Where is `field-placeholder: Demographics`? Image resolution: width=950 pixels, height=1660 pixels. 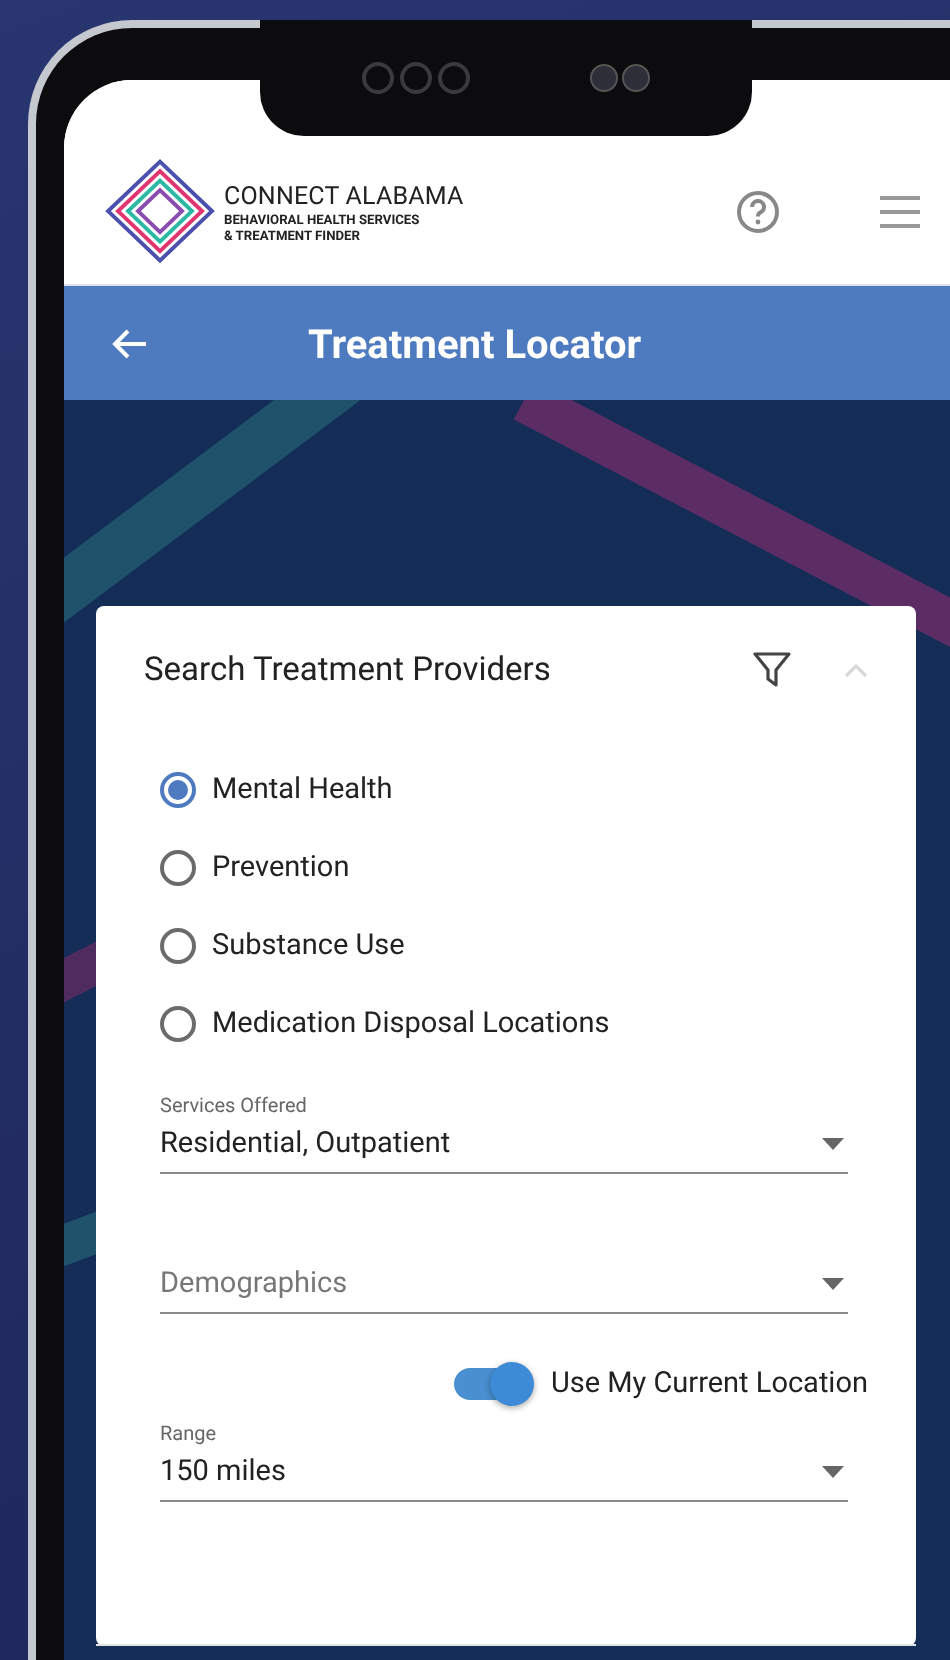 field-placeholder: Demographics is located at coordinates (255, 1283).